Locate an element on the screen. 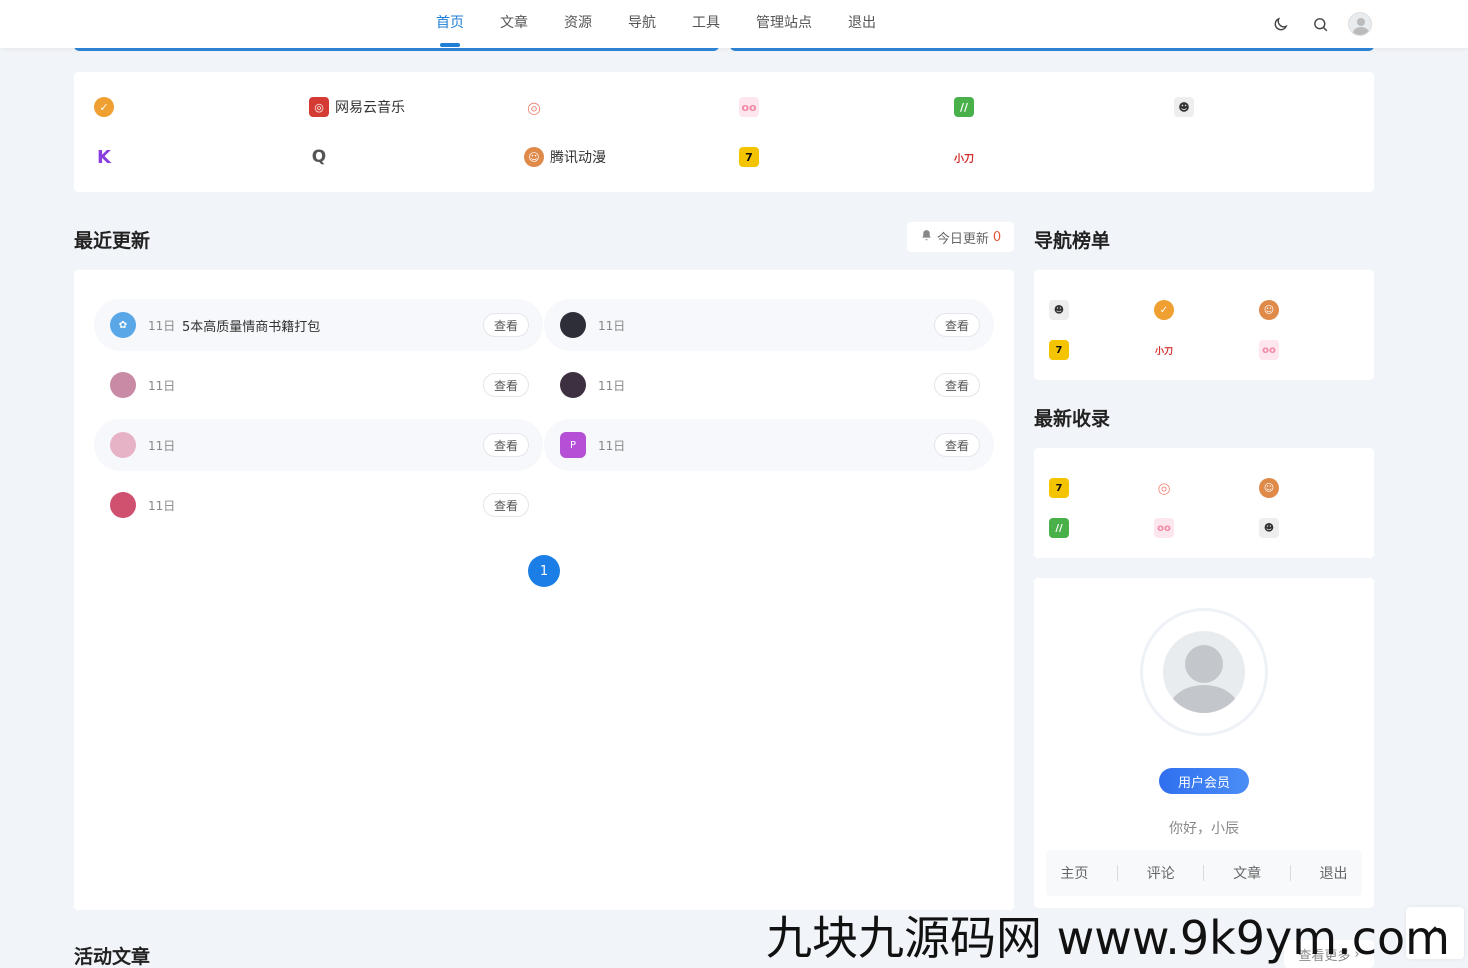  pagination-page-1: 1 is located at coordinates (544, 571).